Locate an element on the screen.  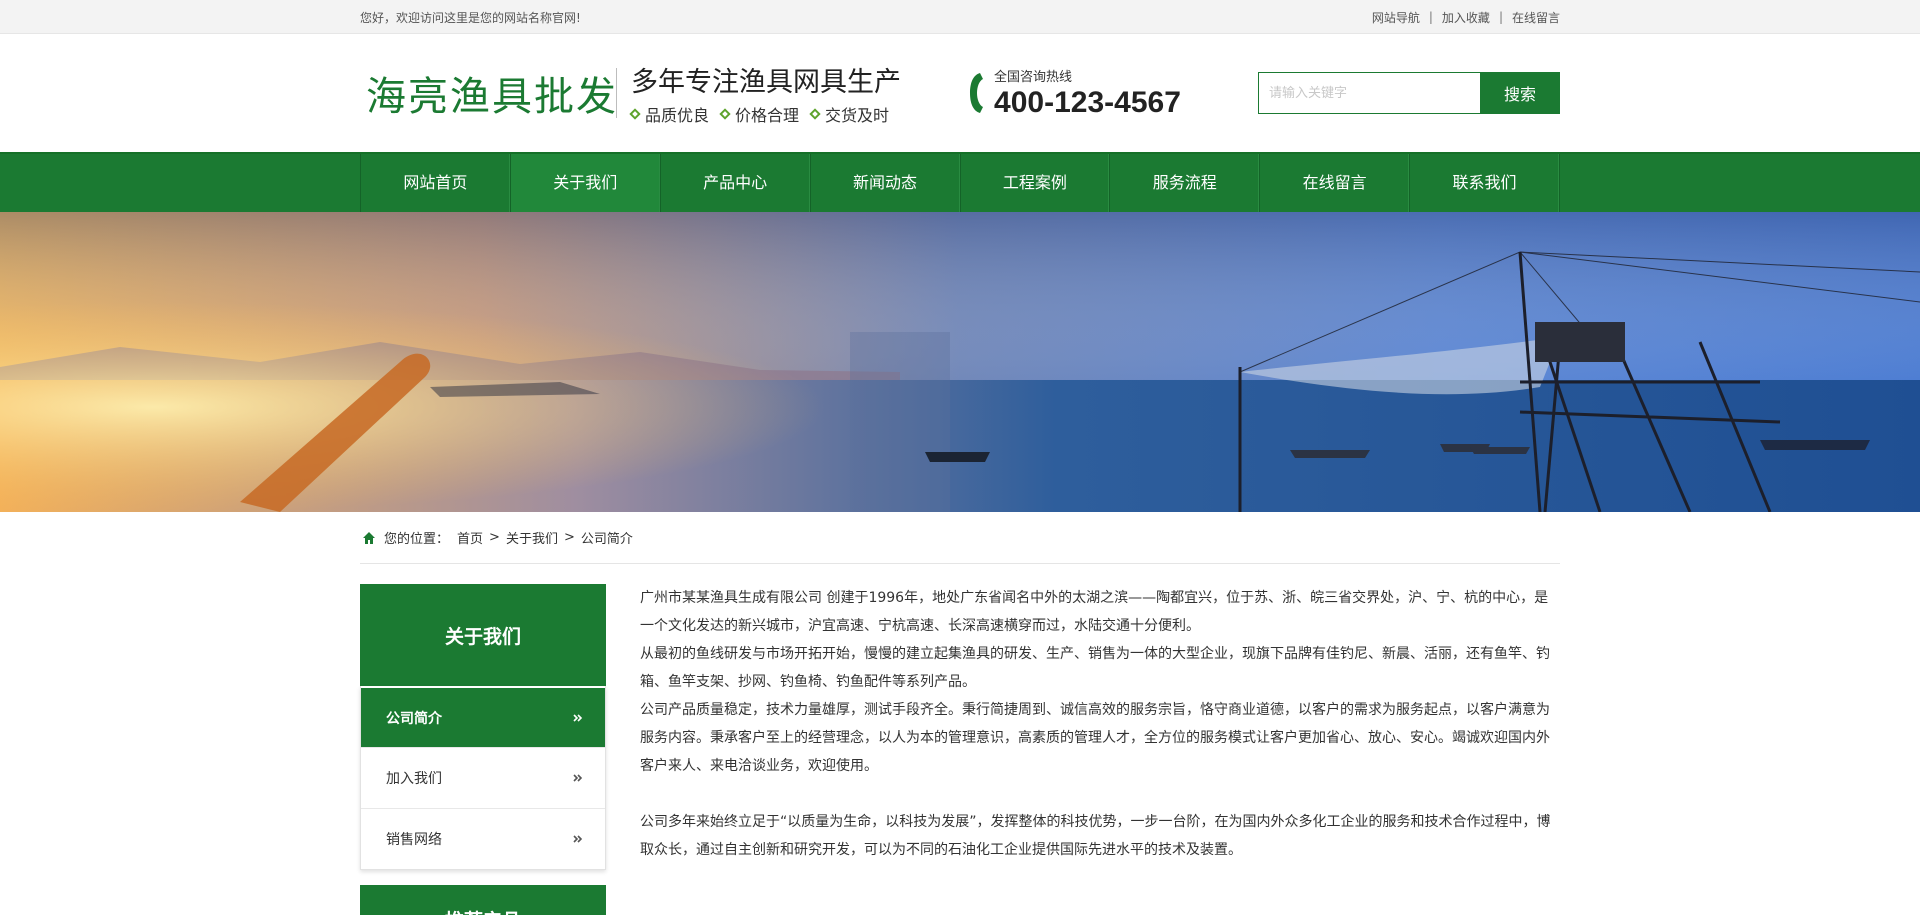
slogan-block: 多年专注渔具网具生产 品质优良 价格合理 交货及时 is located at coordinates (765, 93).